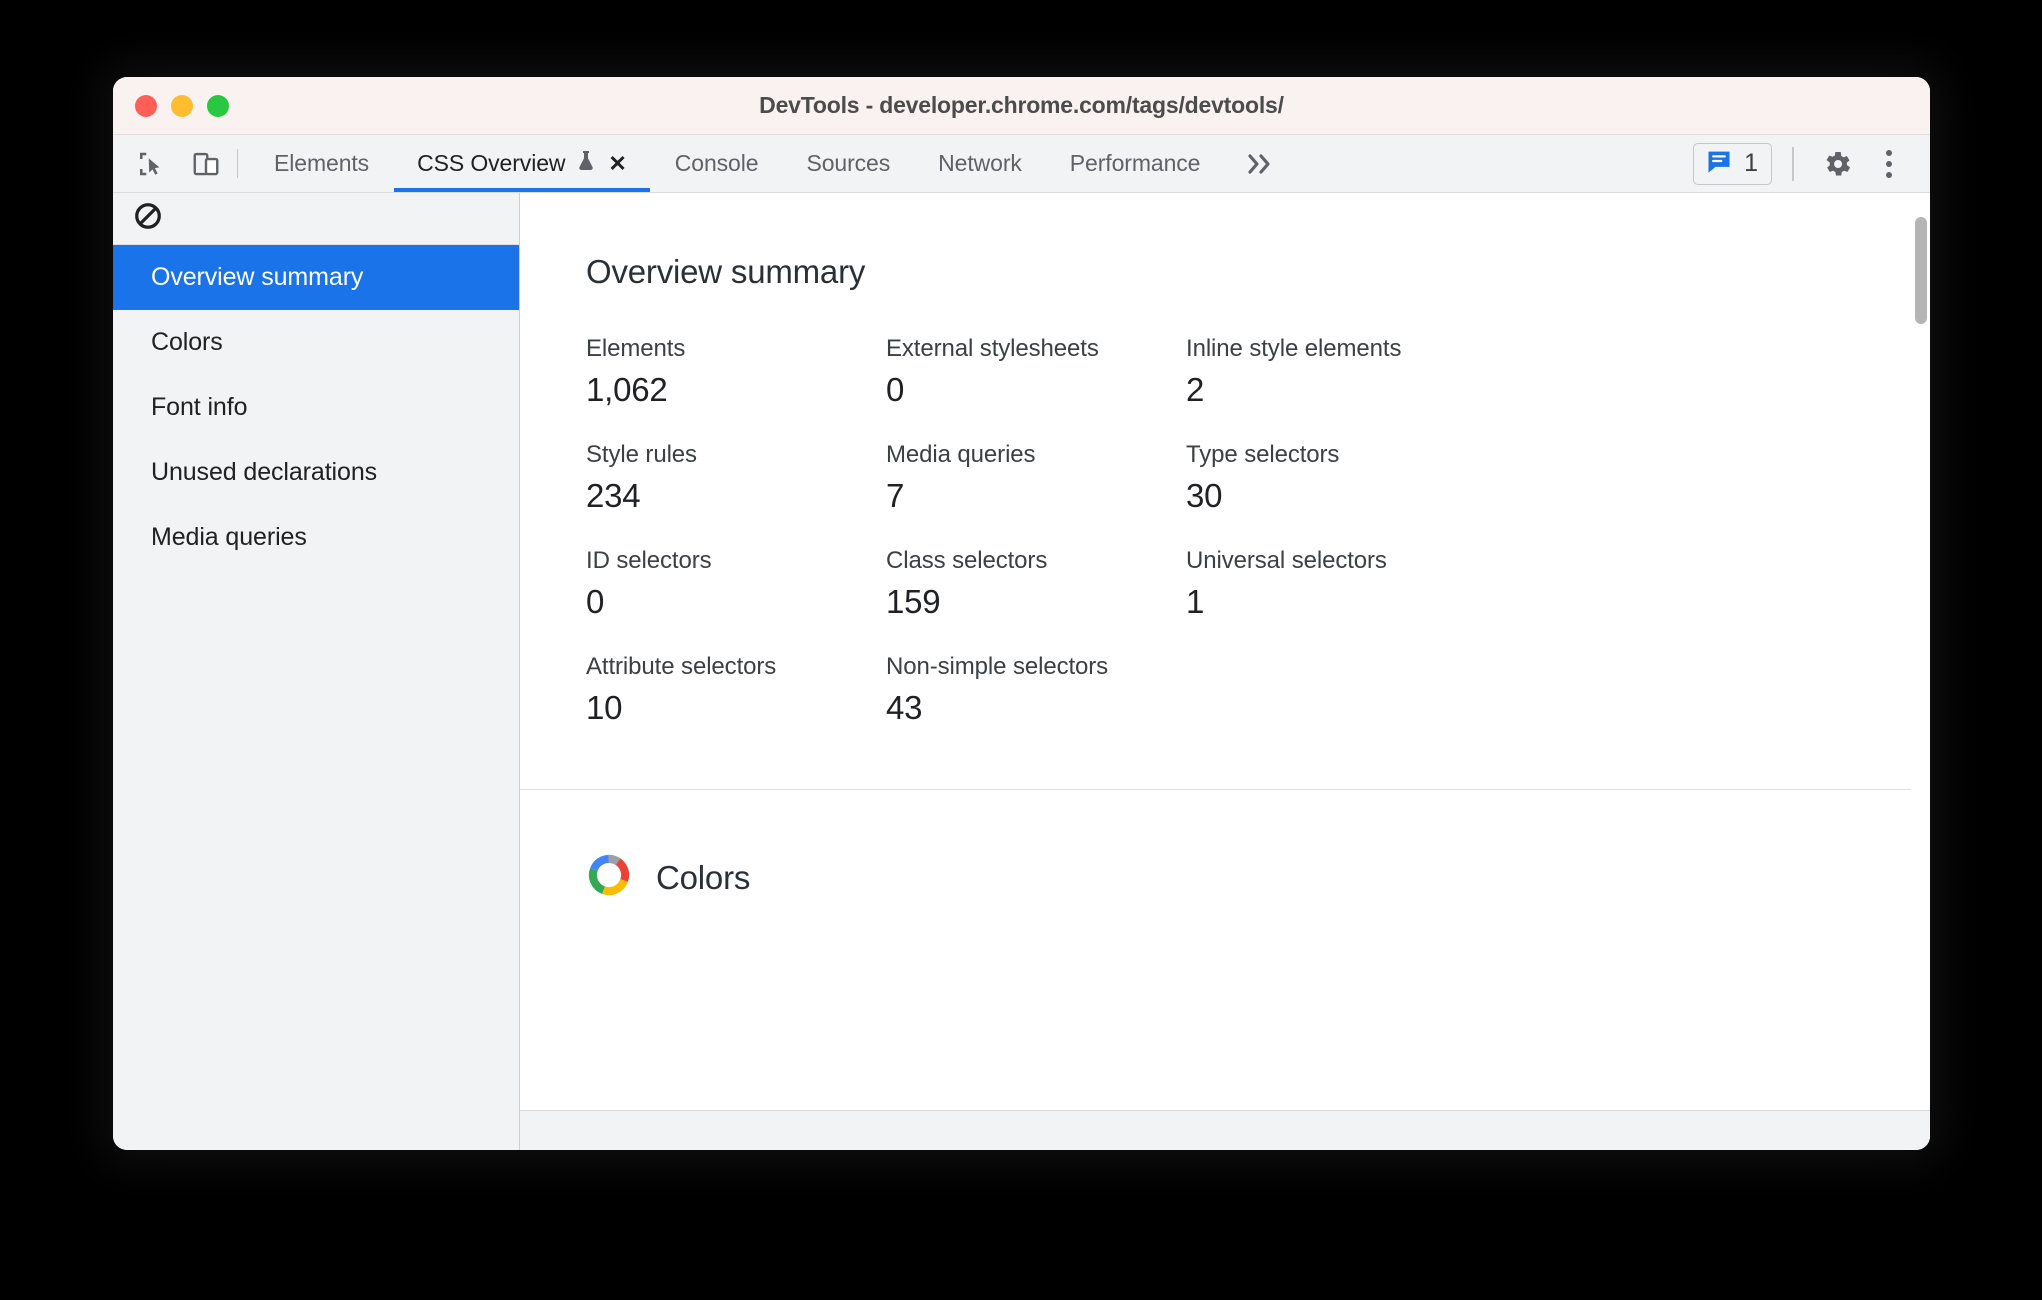 This screenshot has height=1300, width=2042. What do you see at coordinates (641, 454) in the screenshot?
I see `stat-label: Style rules` at bounding box center [641, 454].